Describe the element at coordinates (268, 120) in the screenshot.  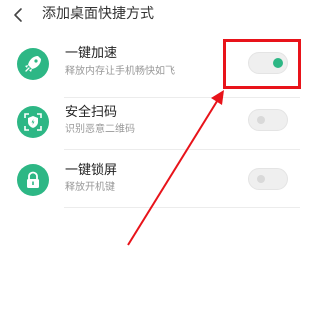
I see `scan-toggle` at that location.